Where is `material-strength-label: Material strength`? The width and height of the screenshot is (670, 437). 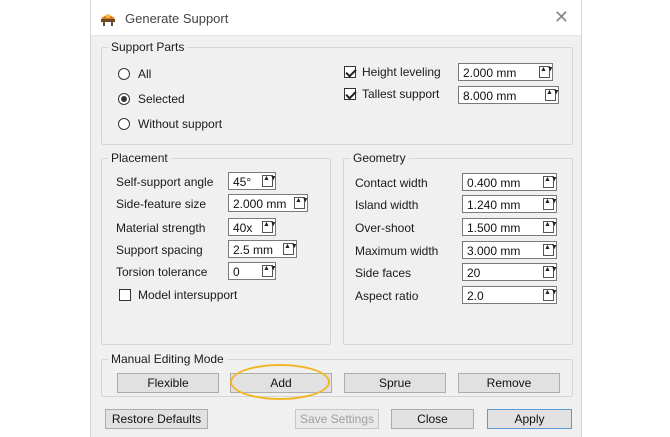
material-strength-label: Material strength is located at coordinates (161, 228).